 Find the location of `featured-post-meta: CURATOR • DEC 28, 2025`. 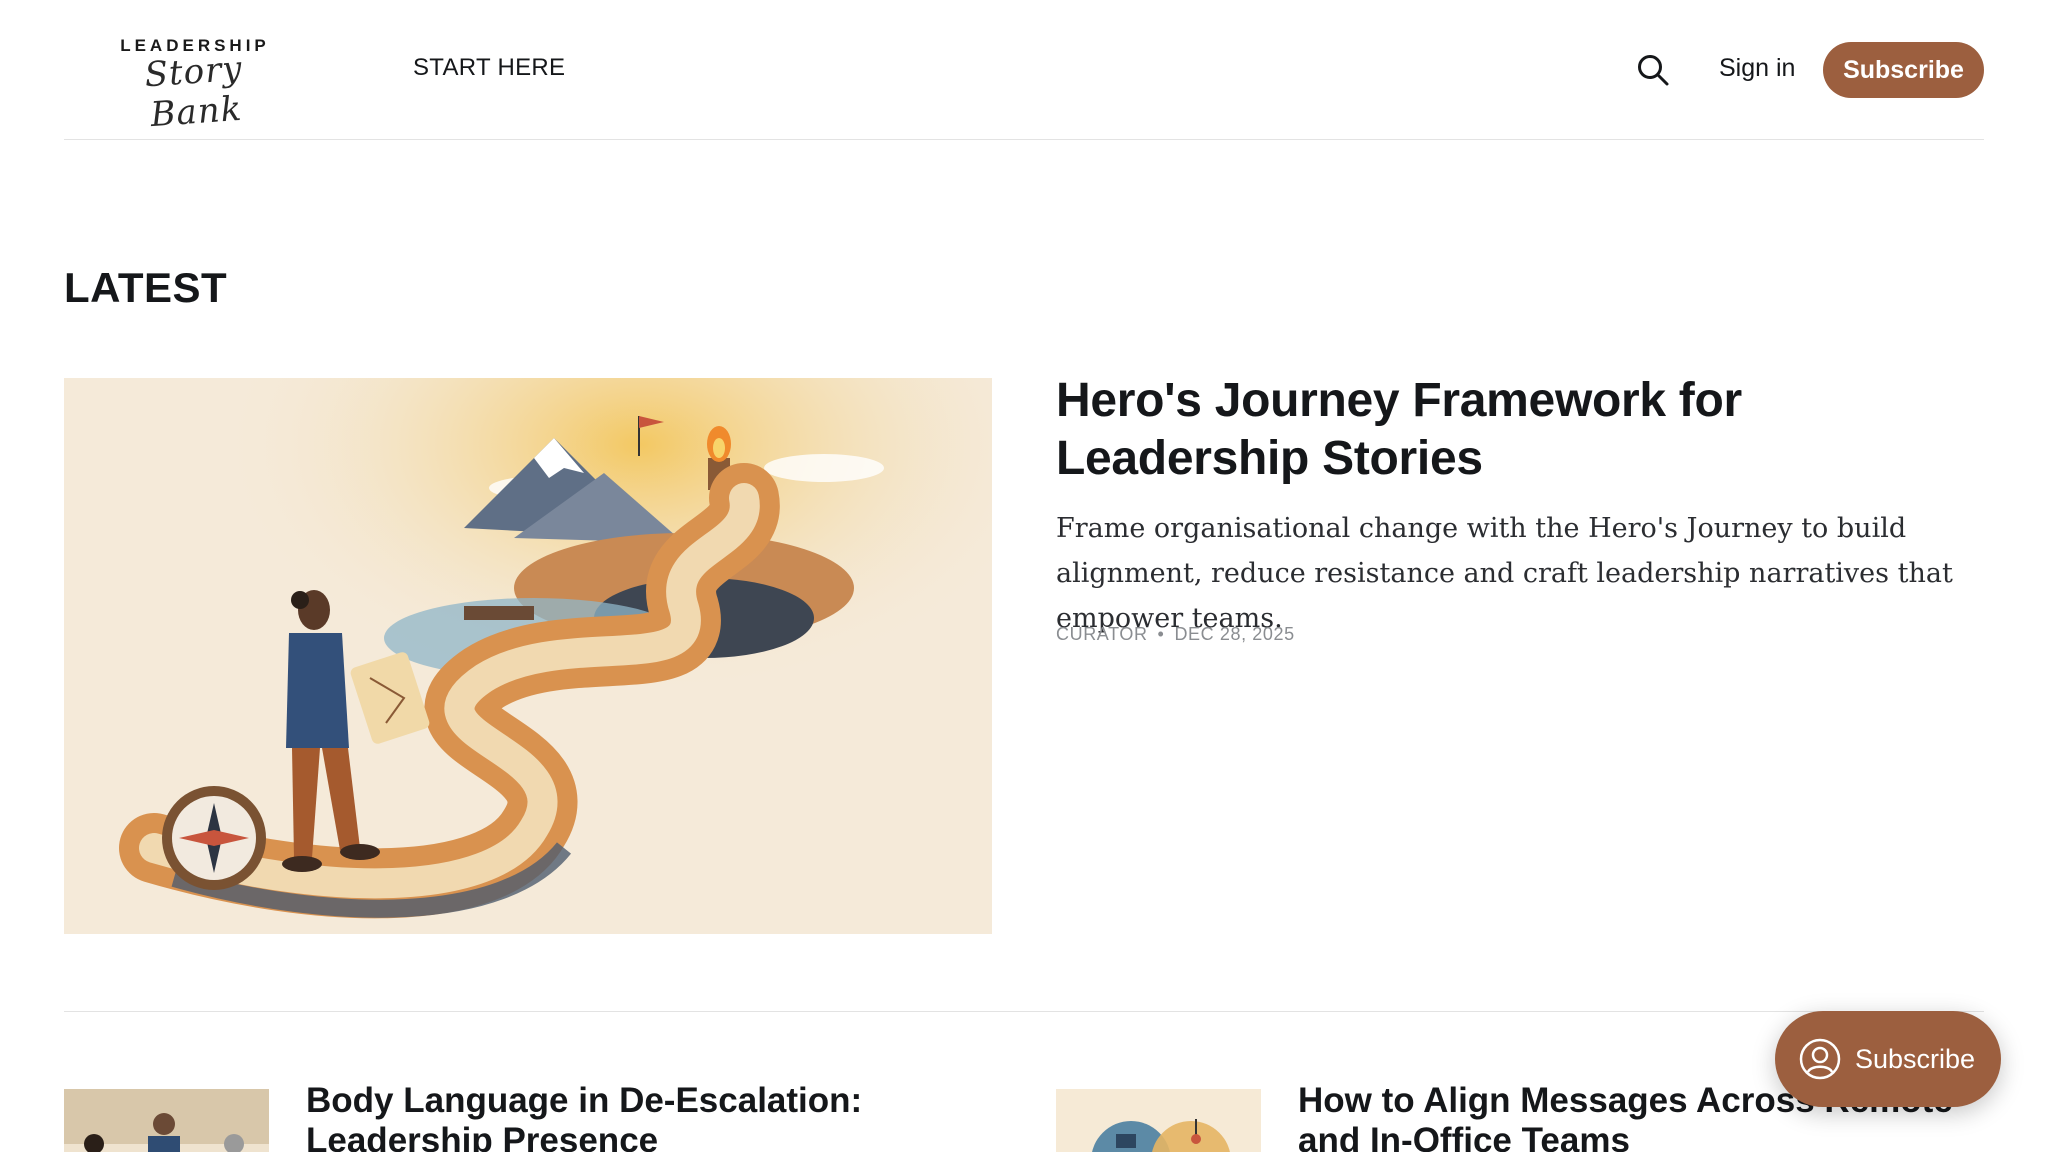

featured-post-meta: CURATOR • DEC 28, 2025 is located at coordinates (1175, 634).